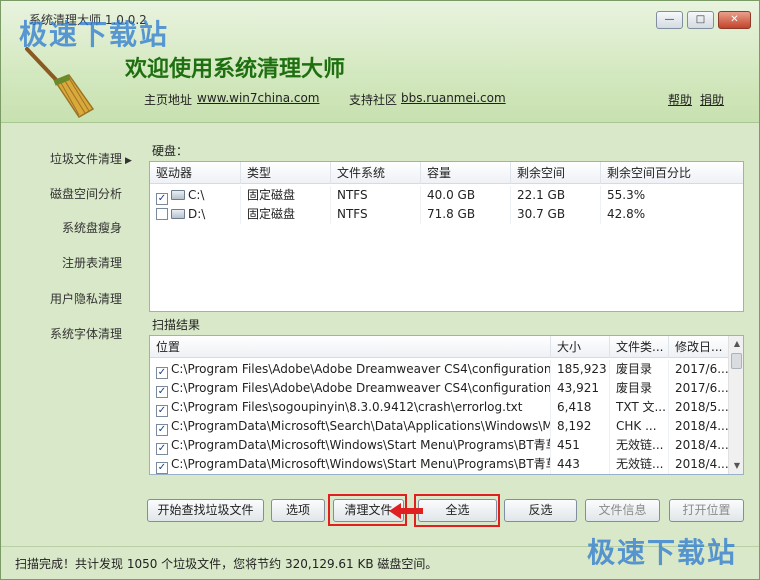  Describe the element at coordinates (350, 347) in the screenshot. I see `col-location: 位置` at that location.